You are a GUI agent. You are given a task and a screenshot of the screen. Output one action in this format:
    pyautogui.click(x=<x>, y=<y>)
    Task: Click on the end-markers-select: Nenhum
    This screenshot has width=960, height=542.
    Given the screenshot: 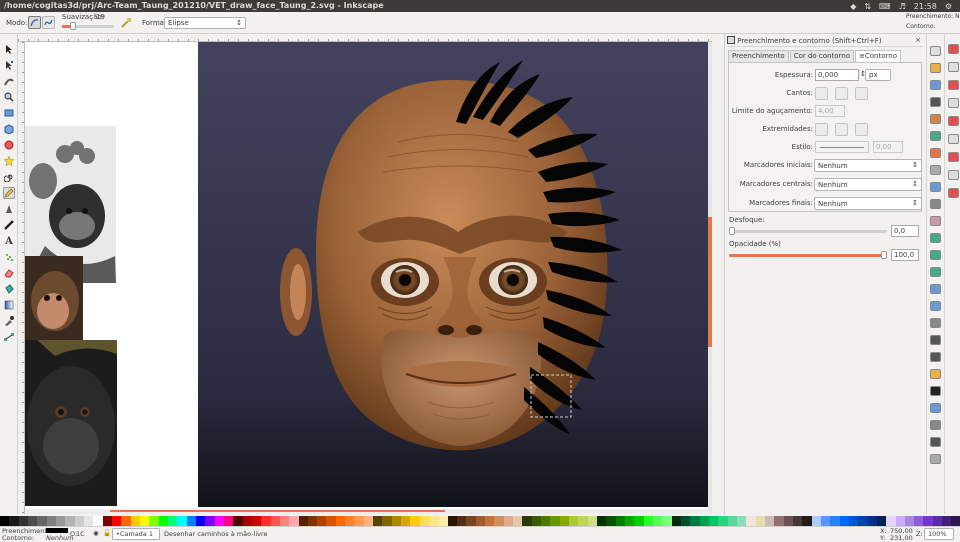 What is the action you would take?
    pyautogui.click(x=868, y=203)
    